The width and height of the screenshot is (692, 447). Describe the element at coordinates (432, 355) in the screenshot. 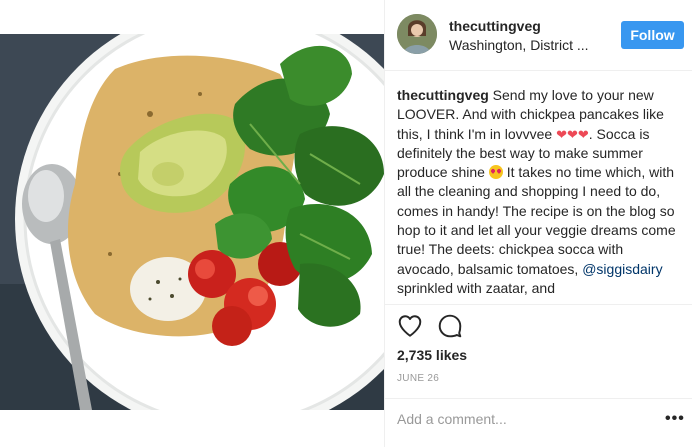

I see `like-count: 2,735 likes` at that location.